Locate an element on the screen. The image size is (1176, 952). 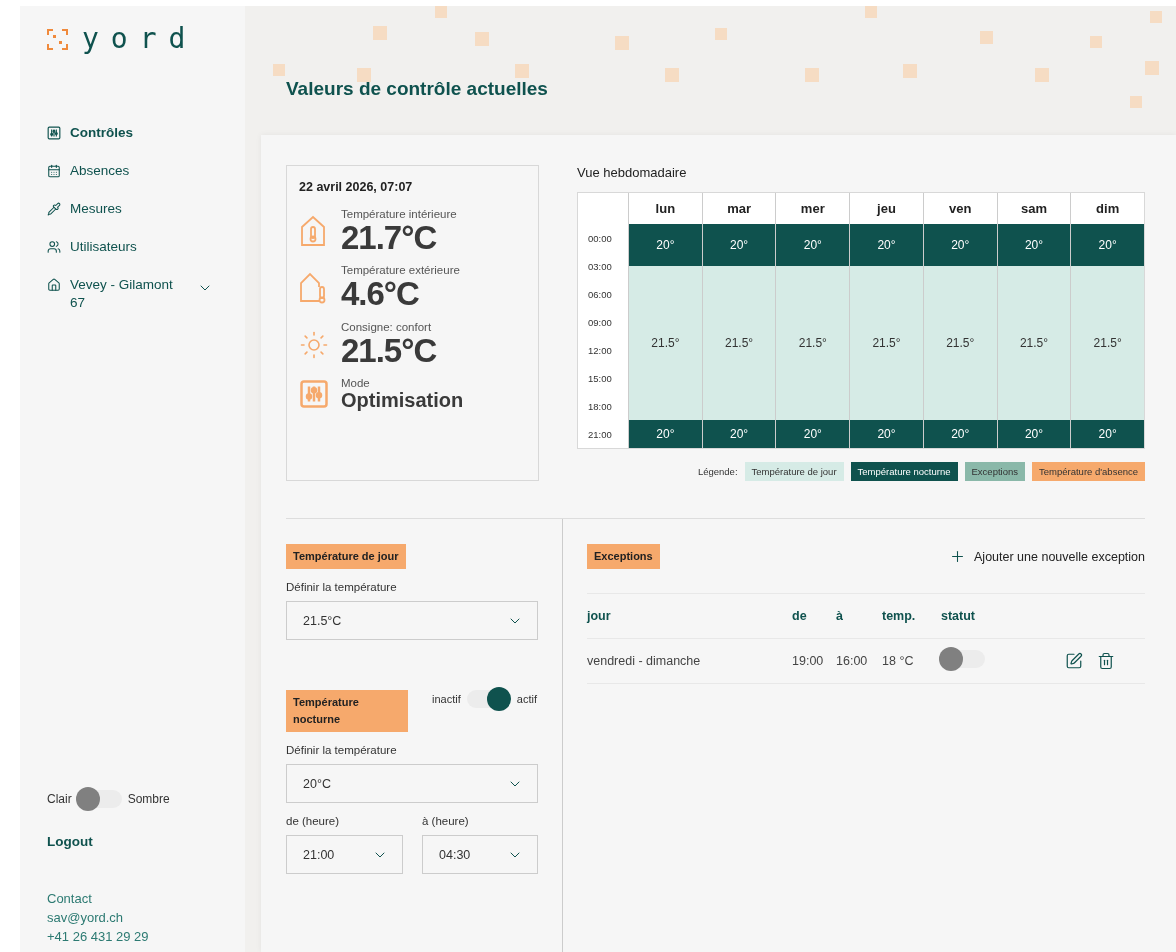
column-header: statut is located at coordinates (959, 616).